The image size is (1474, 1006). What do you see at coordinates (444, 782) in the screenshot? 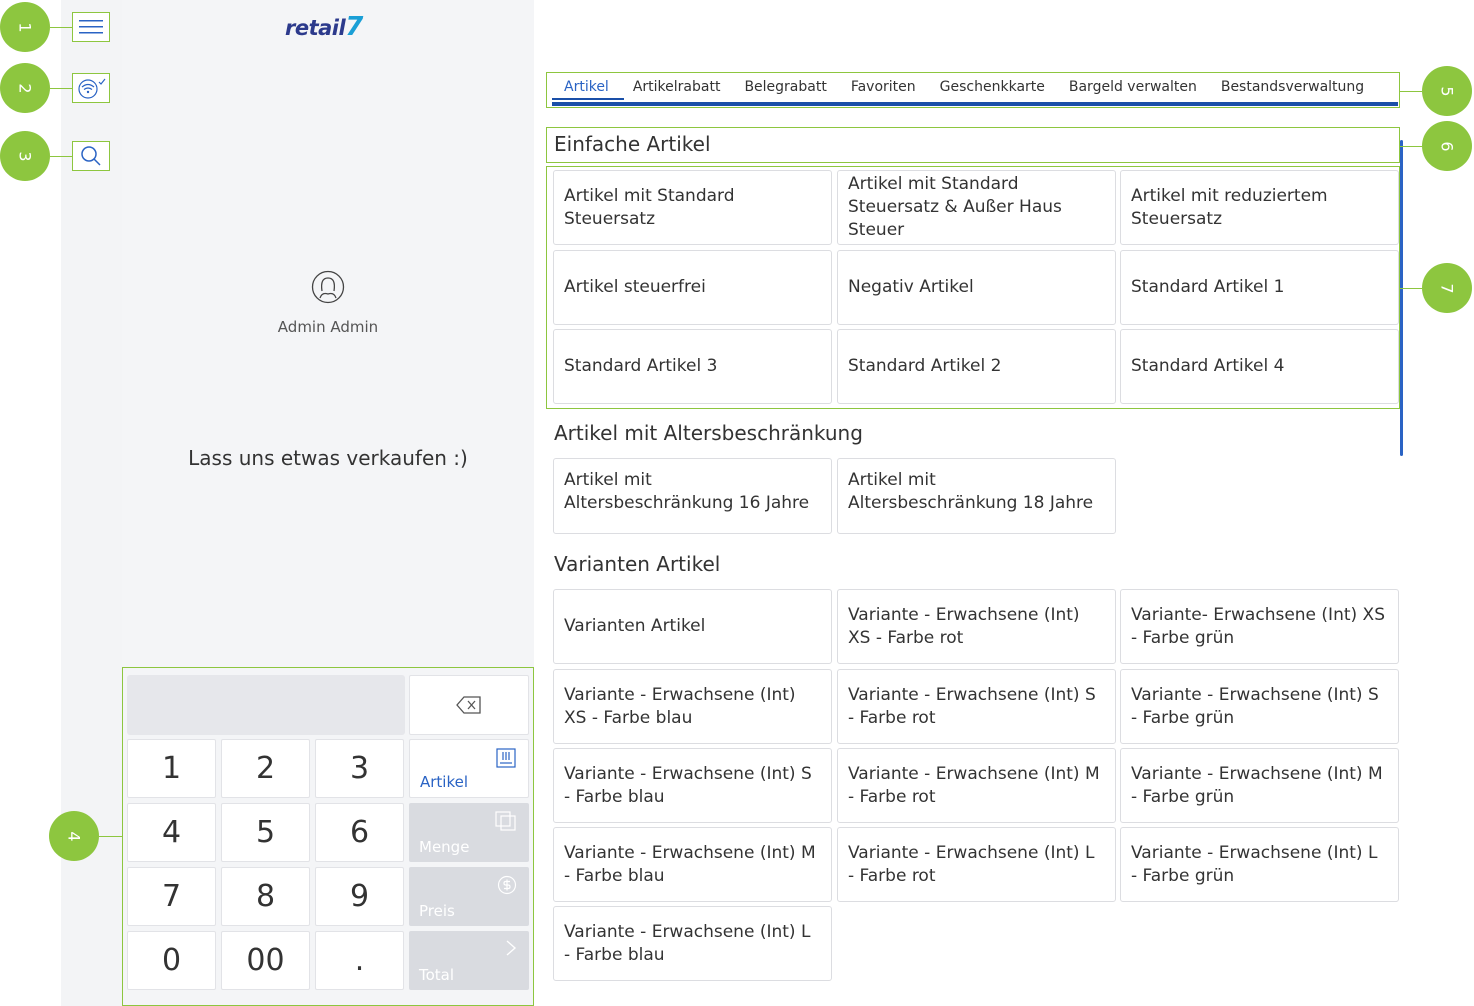
I see `artikel-label: Artikel` at bounding box center [444, 782].